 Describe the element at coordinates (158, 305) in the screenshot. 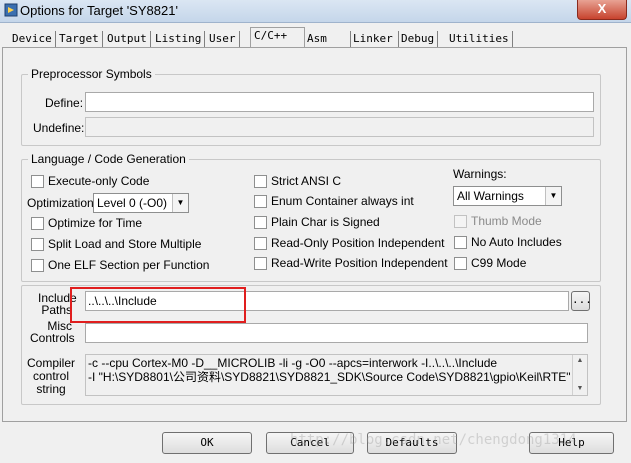

I see `highlight-box` at that location.